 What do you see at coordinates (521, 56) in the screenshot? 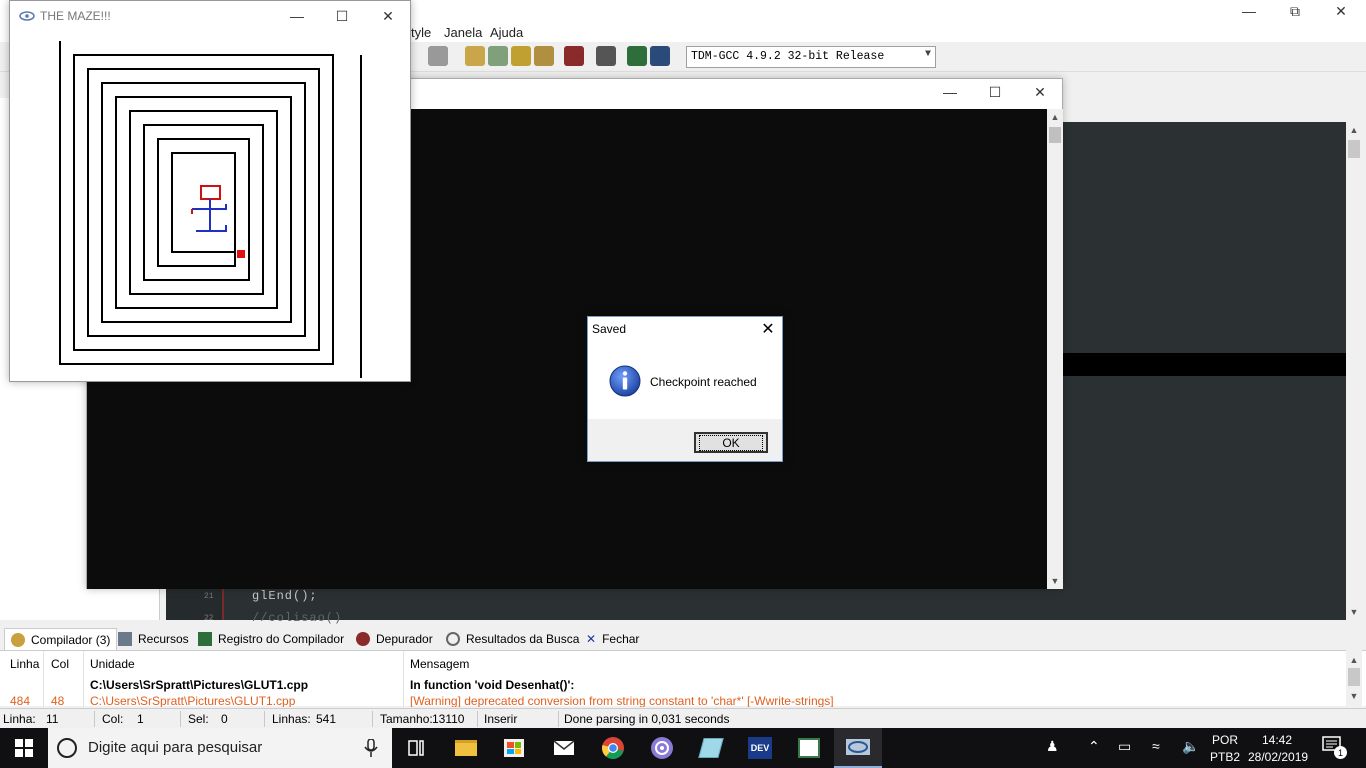
I see `compile-run-icon` at bounding box center [521, 56].